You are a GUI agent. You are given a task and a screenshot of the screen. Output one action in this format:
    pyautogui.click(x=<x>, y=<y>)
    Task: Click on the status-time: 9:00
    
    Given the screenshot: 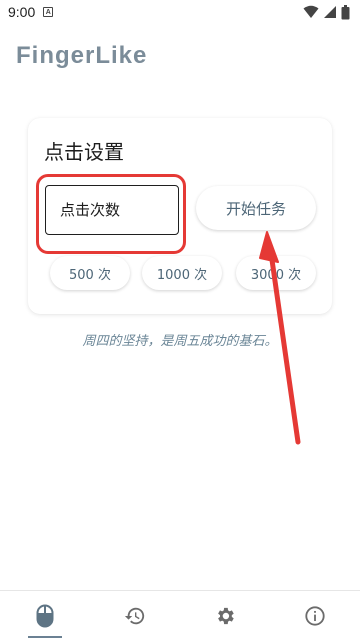 What is the action you would take?
    pyautogui.click(x=22, y=12)
    